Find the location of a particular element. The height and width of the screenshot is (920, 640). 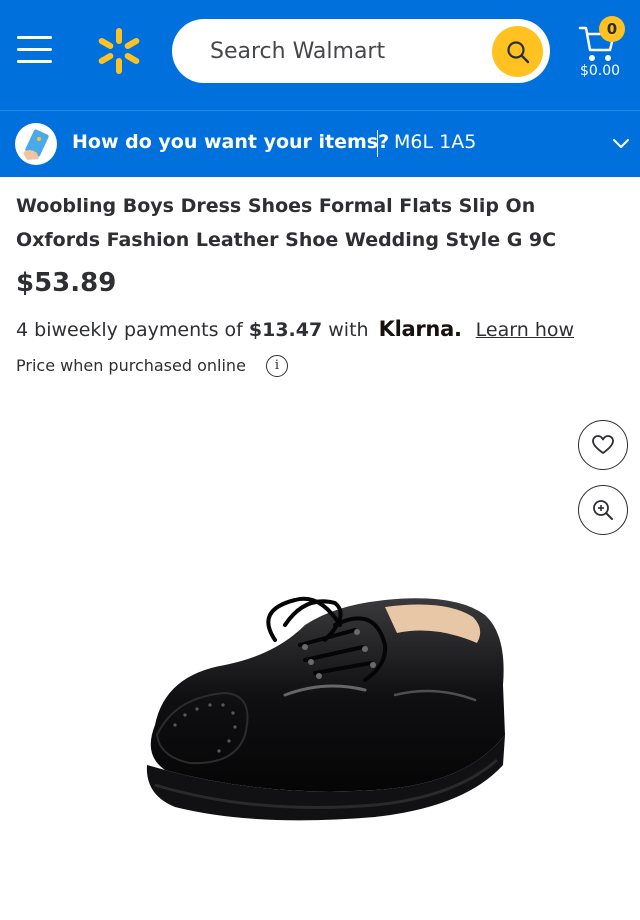

zoom-button is located at coordinates (603, 510).